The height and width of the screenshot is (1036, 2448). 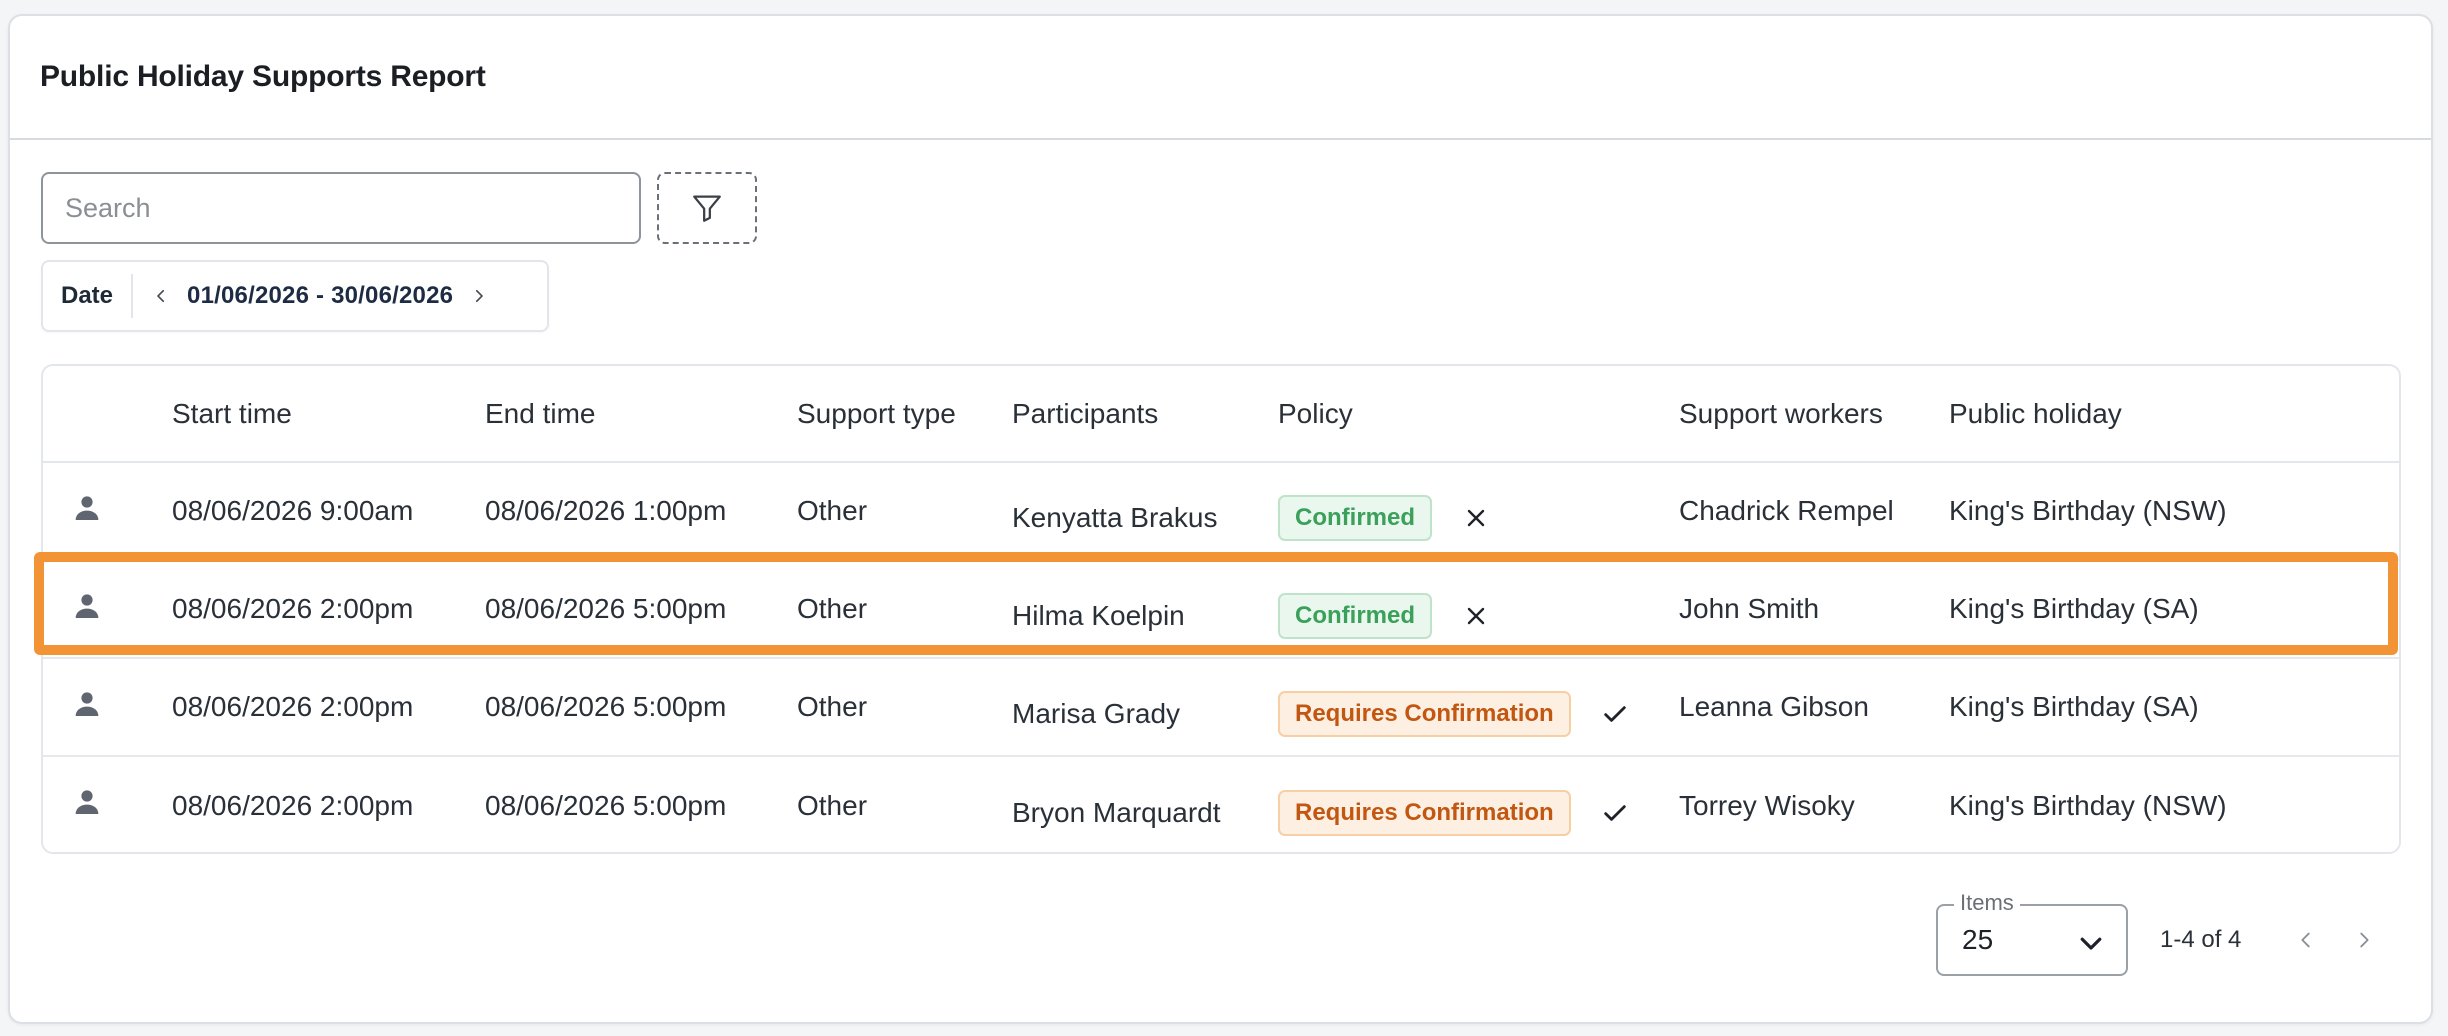 What do you see at coordinates (2032, 933) in the screenshot?
I see `items-per-page-select: Items 25` at bounding box center [2032, 933].